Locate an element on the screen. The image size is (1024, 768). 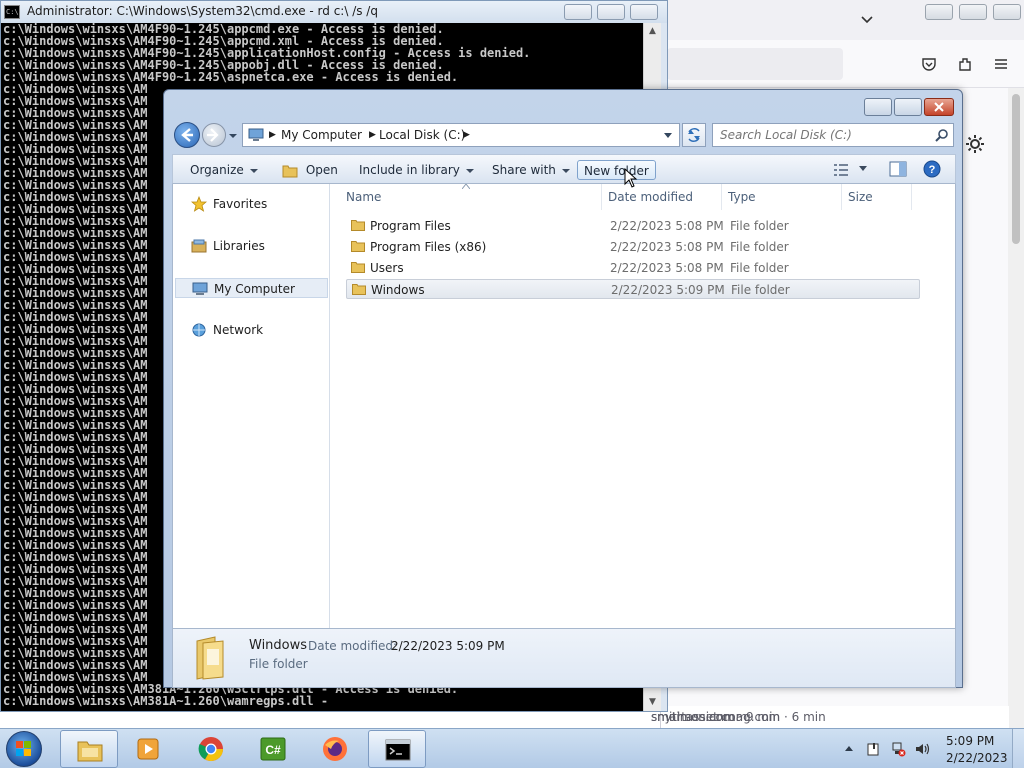
recent-pages-chevron-icon is located at coordinates (233, 136).